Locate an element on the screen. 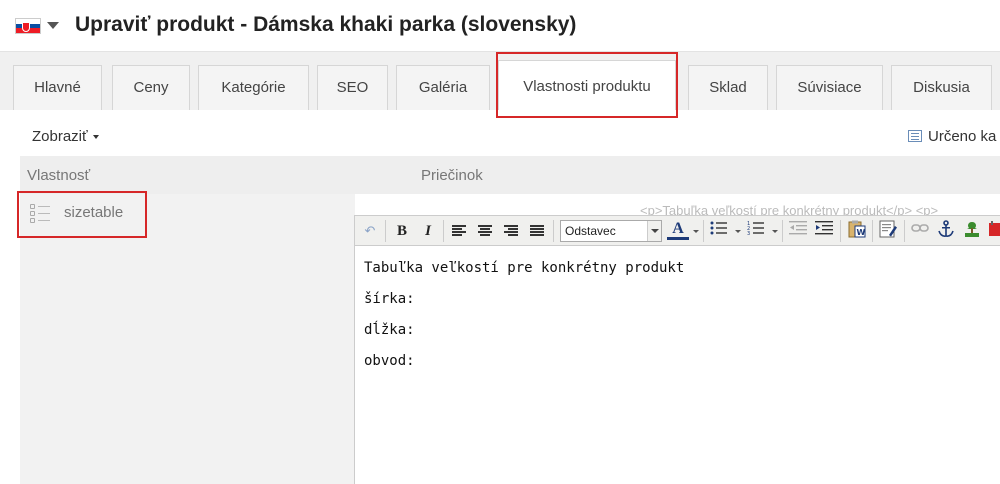 The height and width of the screenshot is (484, 1000). show-dropdown-button: Zobraziť is located at coordinates (65, 136).